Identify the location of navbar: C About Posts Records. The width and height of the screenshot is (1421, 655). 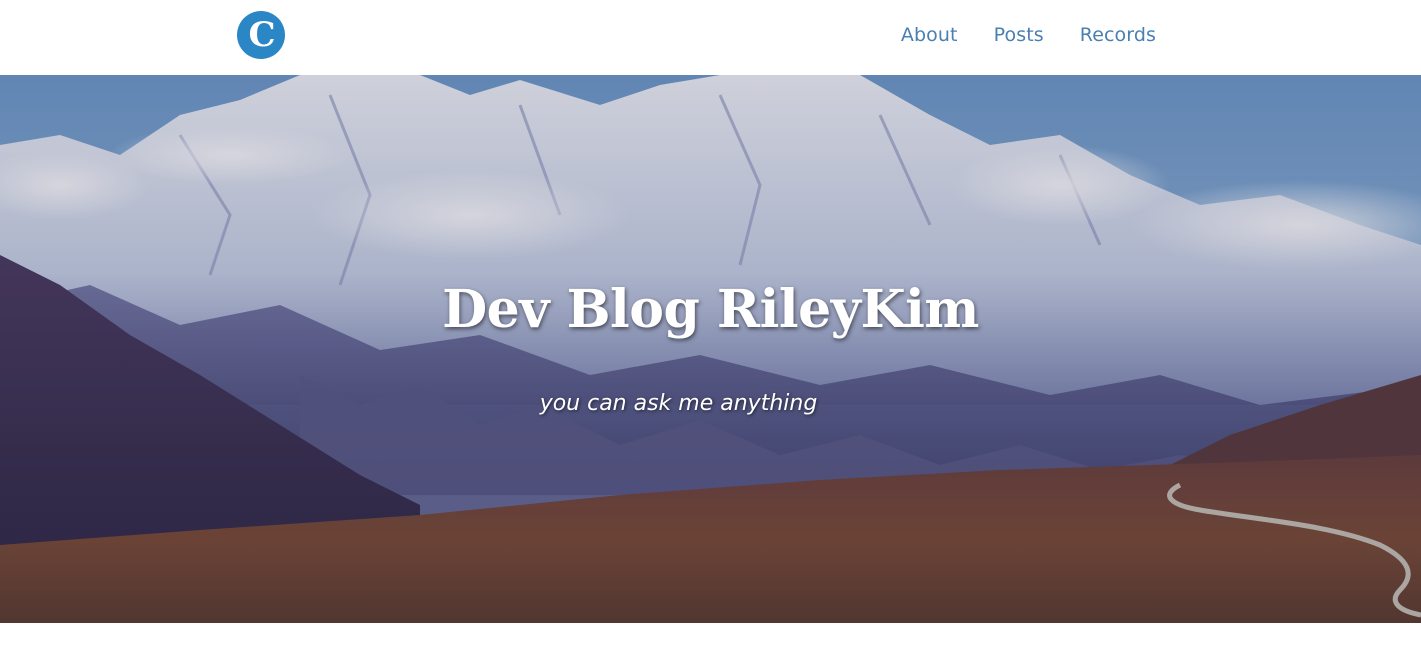
(710, 37).